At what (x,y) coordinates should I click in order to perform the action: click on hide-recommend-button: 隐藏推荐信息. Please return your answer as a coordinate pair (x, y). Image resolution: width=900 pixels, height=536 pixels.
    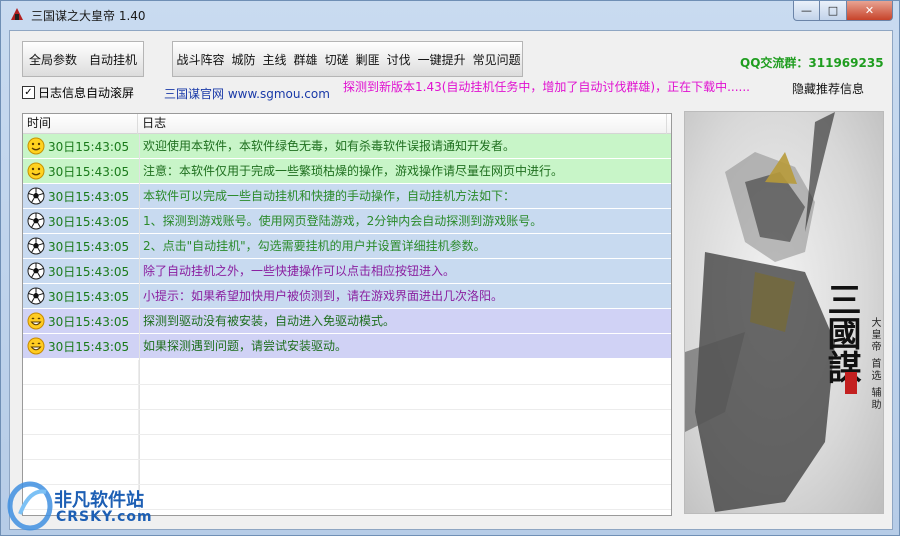
    Looking at the image, I should click on (828, 88).